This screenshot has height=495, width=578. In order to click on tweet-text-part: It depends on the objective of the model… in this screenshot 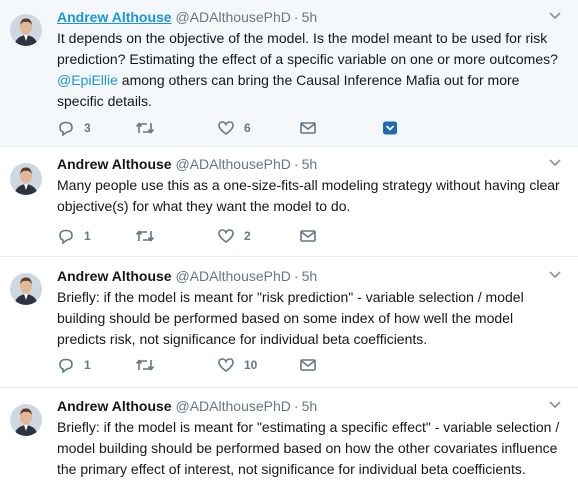, I will do `click(307, 48)`.